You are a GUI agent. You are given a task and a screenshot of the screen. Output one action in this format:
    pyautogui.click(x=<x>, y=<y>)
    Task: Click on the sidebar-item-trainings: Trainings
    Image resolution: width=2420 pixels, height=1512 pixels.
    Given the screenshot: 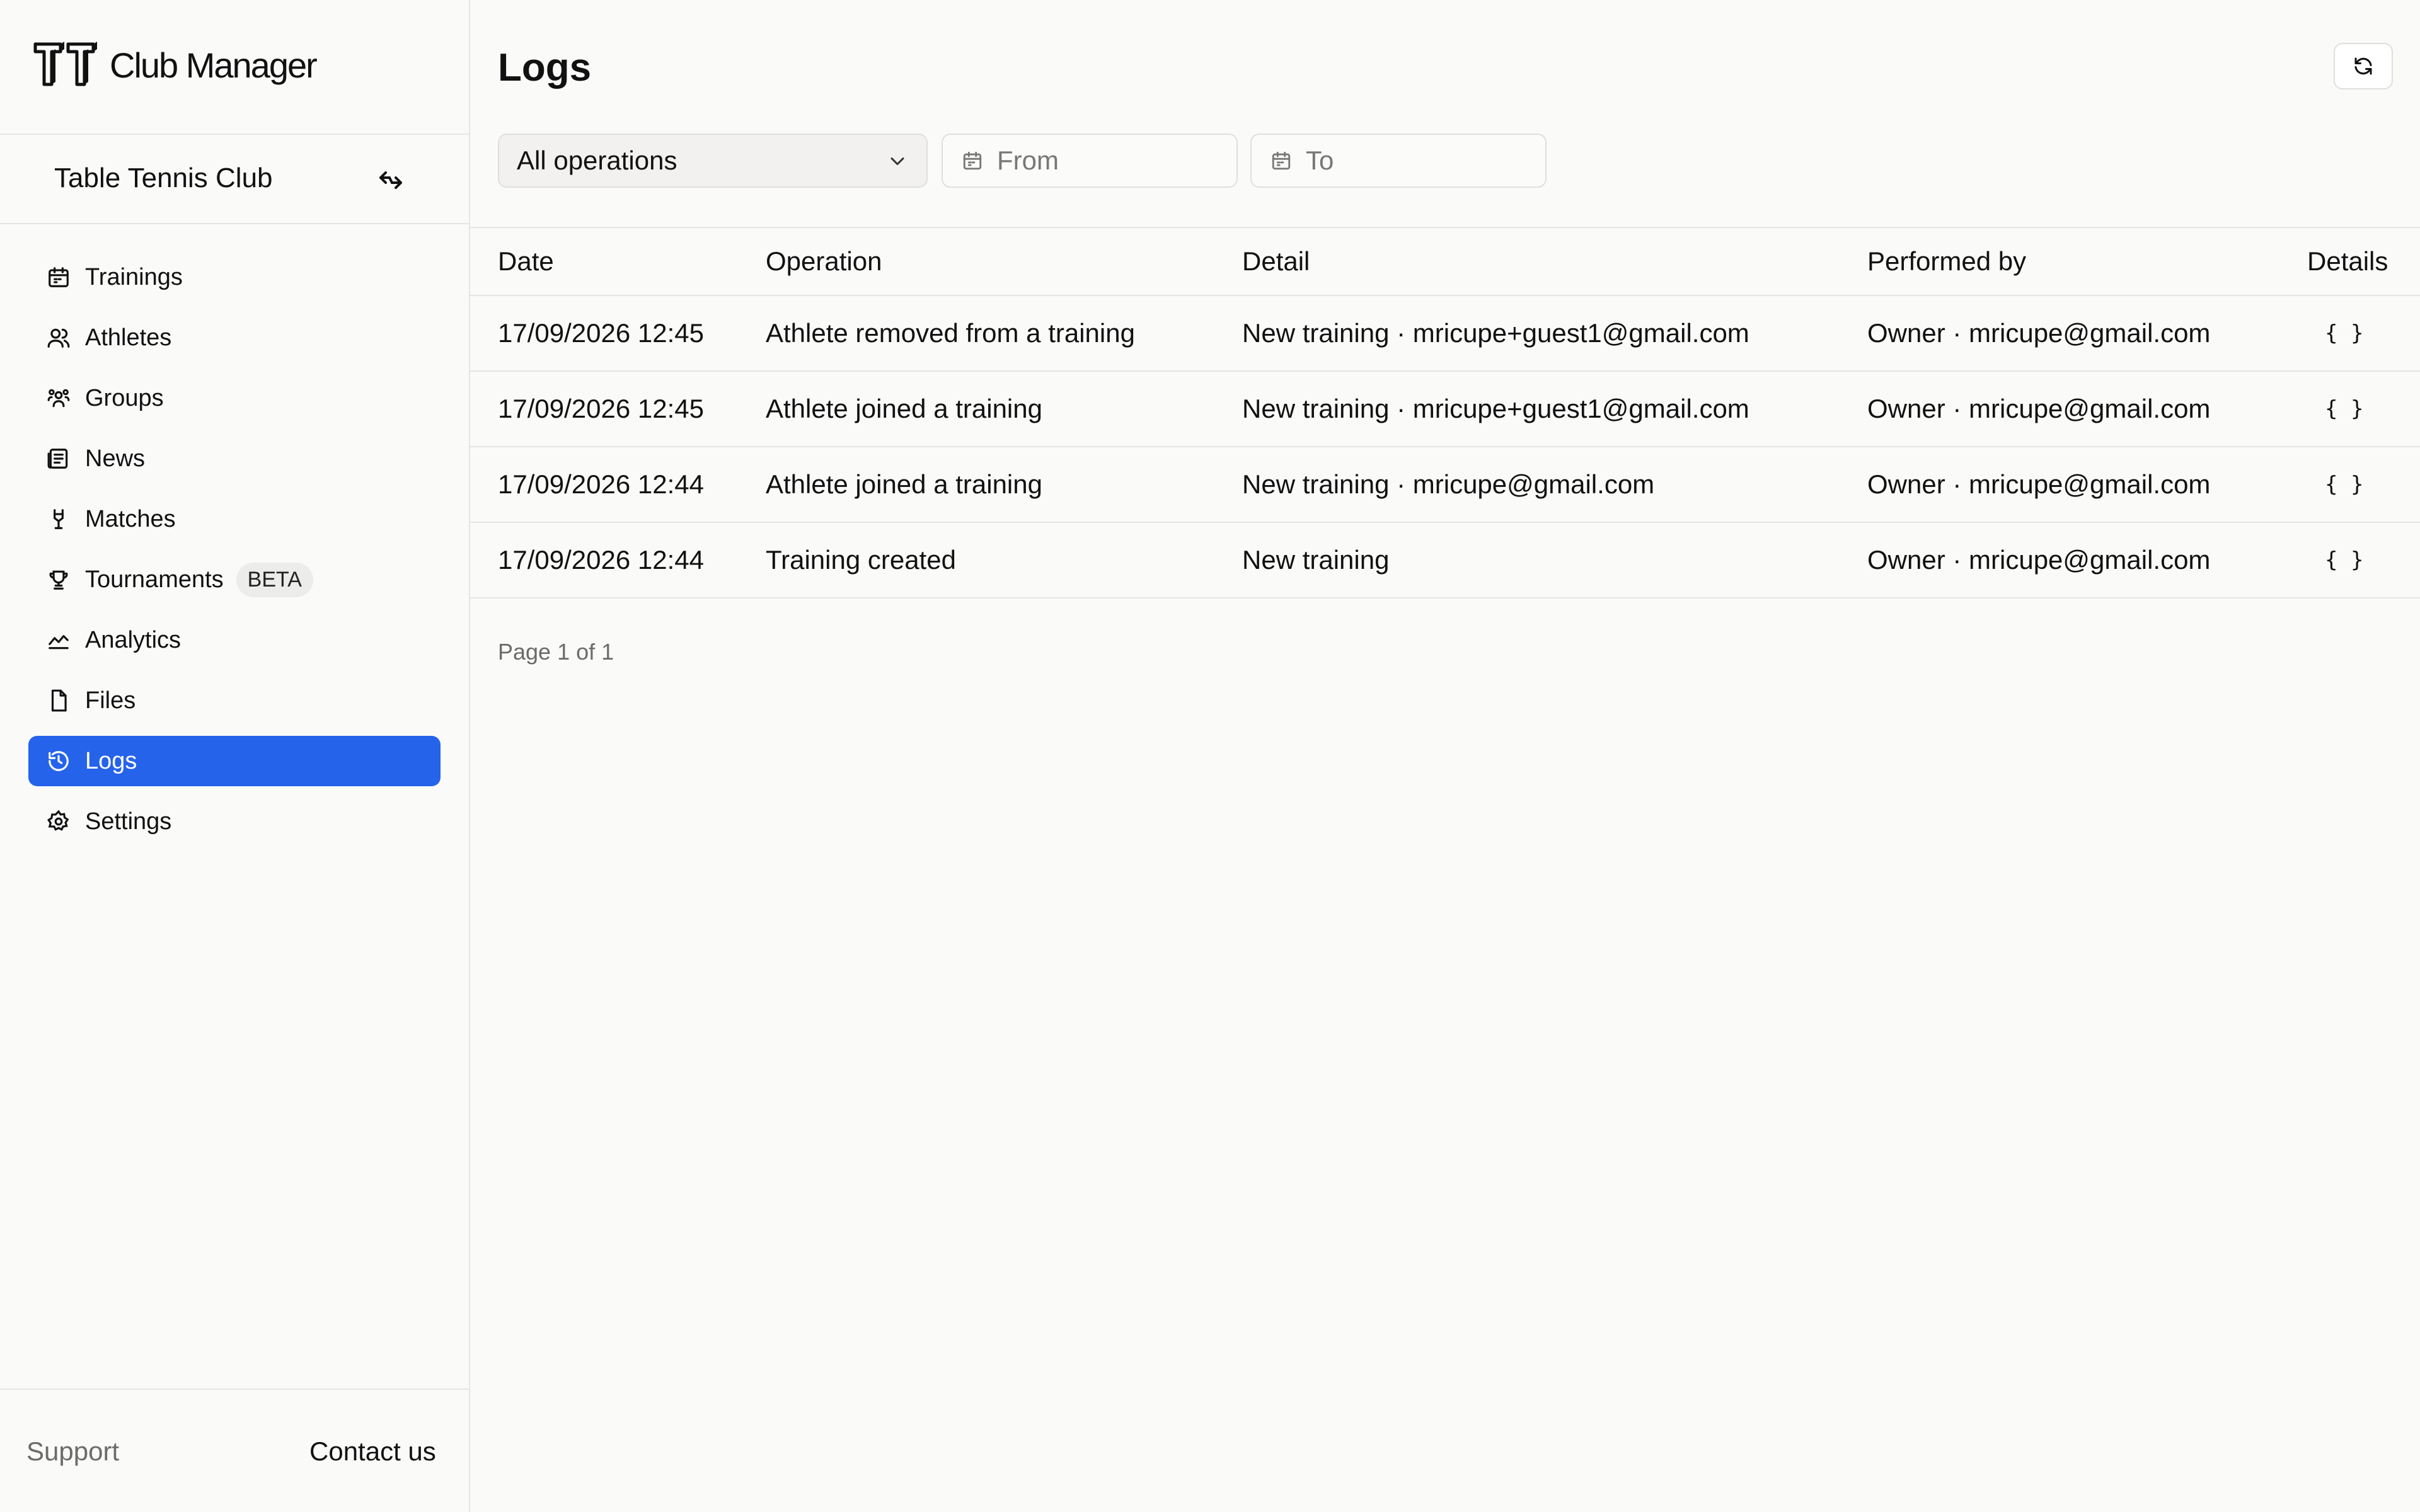 What is the action you would take?
    pyautogui.click(x=235, y=277)
    